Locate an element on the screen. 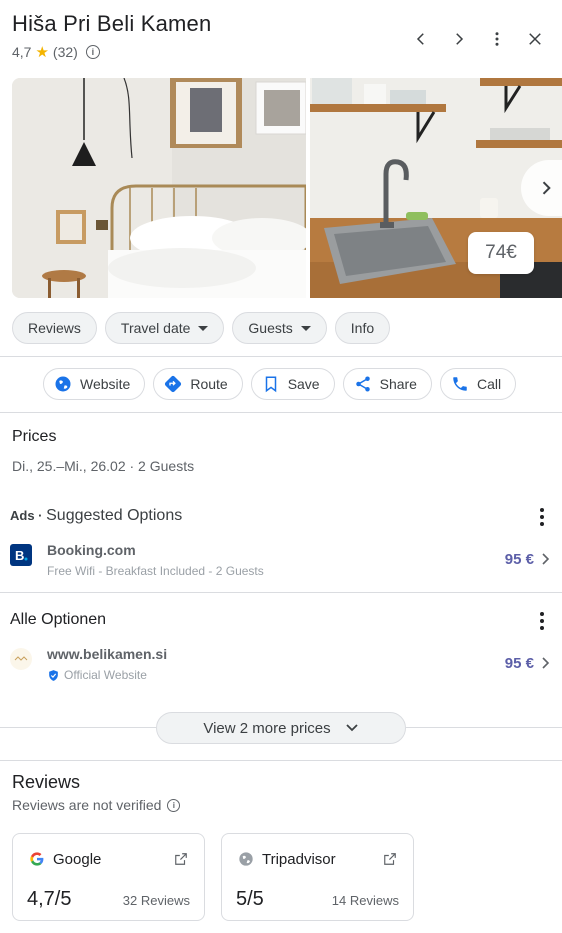  verified-badge-icon is located at coordinates (53, 675).